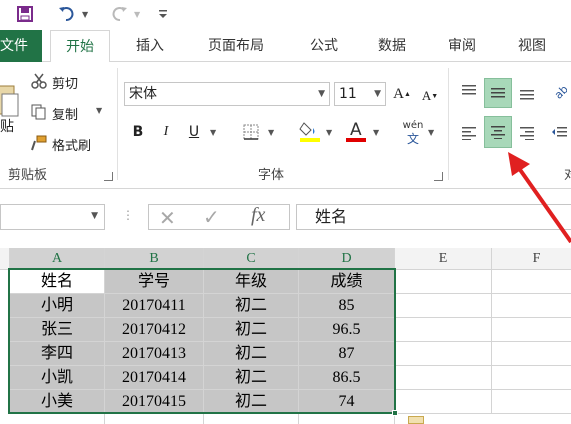 The image size is (571, 424). I want to click on tab-home: 开始, so click(80, 46).